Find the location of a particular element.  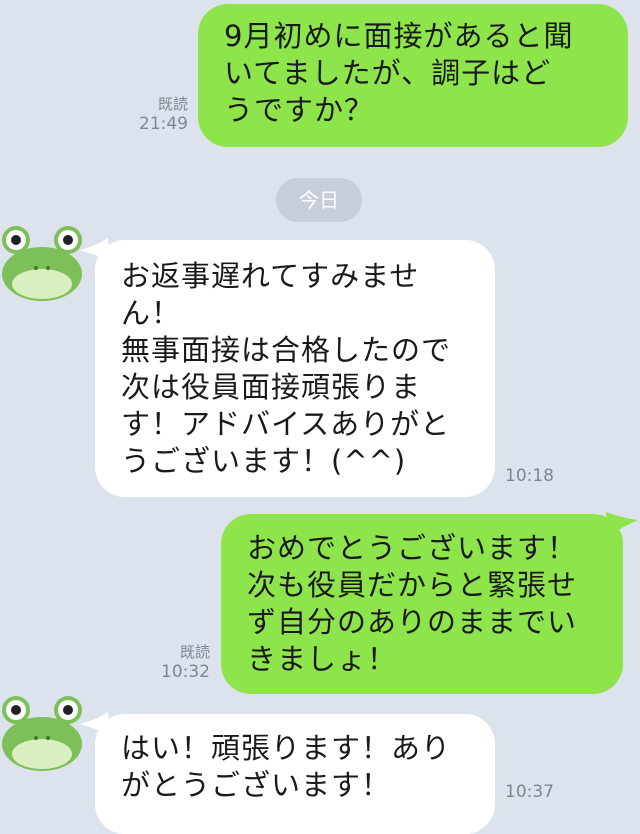

message-time: 10:18 is located at coordinates (529, 476).